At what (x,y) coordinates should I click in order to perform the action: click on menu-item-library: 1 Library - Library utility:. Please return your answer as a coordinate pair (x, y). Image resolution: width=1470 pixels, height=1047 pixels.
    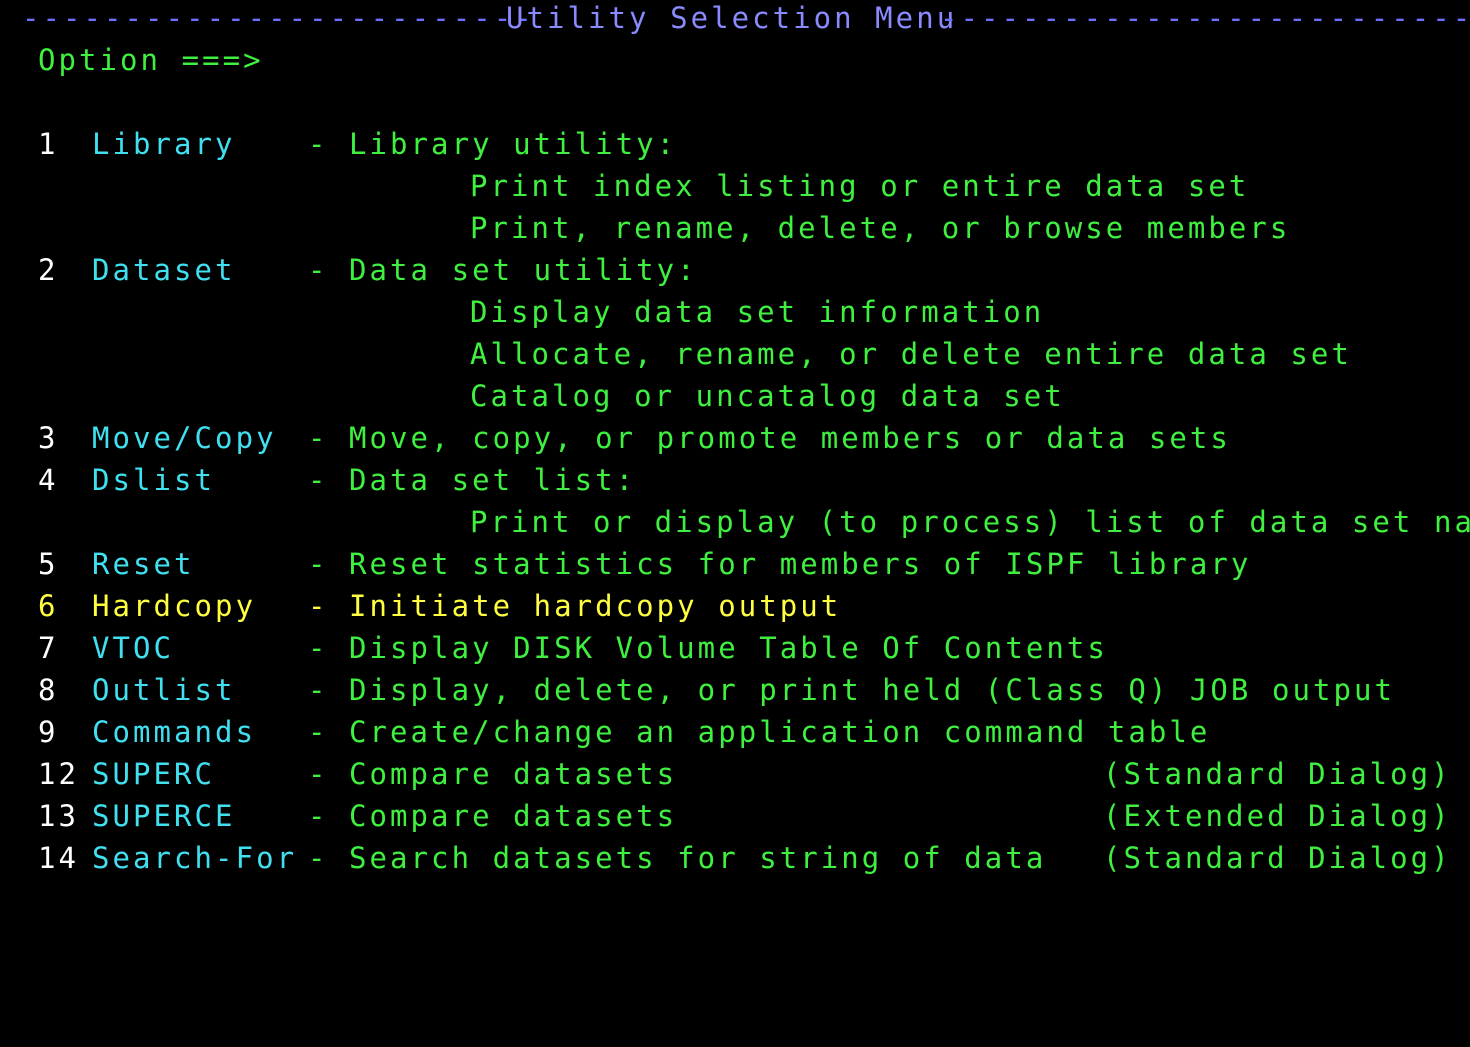
    Looking at the image, I should click on (337, 144).